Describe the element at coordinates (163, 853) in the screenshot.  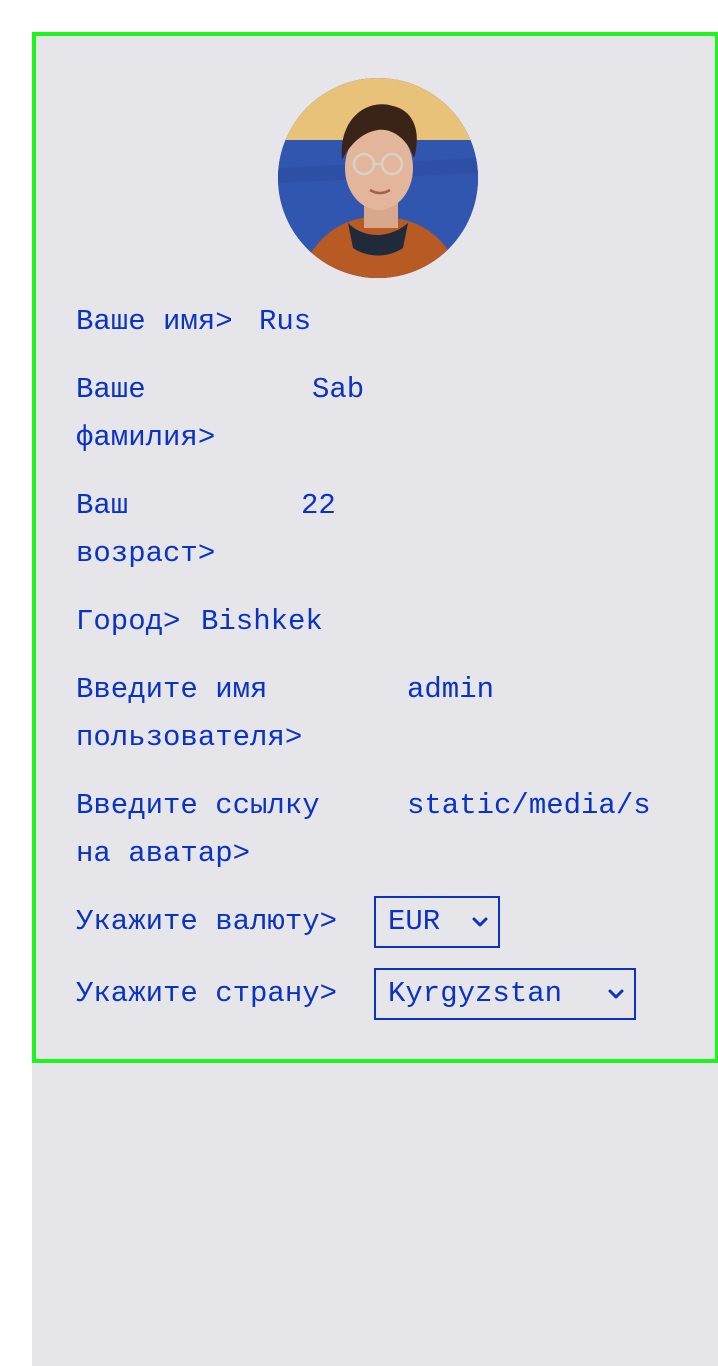
I see `avatar-link-label-line2: на аватар>` at that location.